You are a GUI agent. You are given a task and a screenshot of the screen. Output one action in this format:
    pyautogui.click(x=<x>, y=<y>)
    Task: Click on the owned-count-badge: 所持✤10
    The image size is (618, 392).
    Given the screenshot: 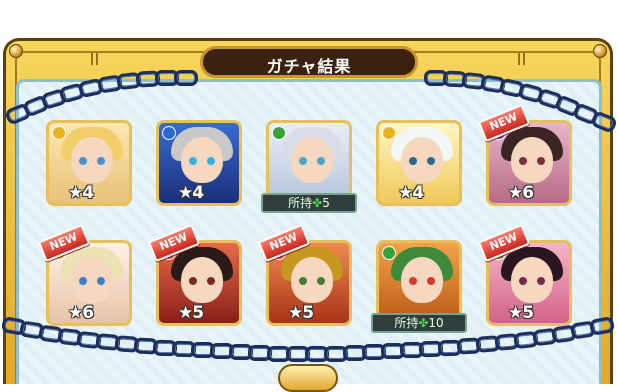 What is the action you would take?
    pyautogui.click(x=419, y=323)
    